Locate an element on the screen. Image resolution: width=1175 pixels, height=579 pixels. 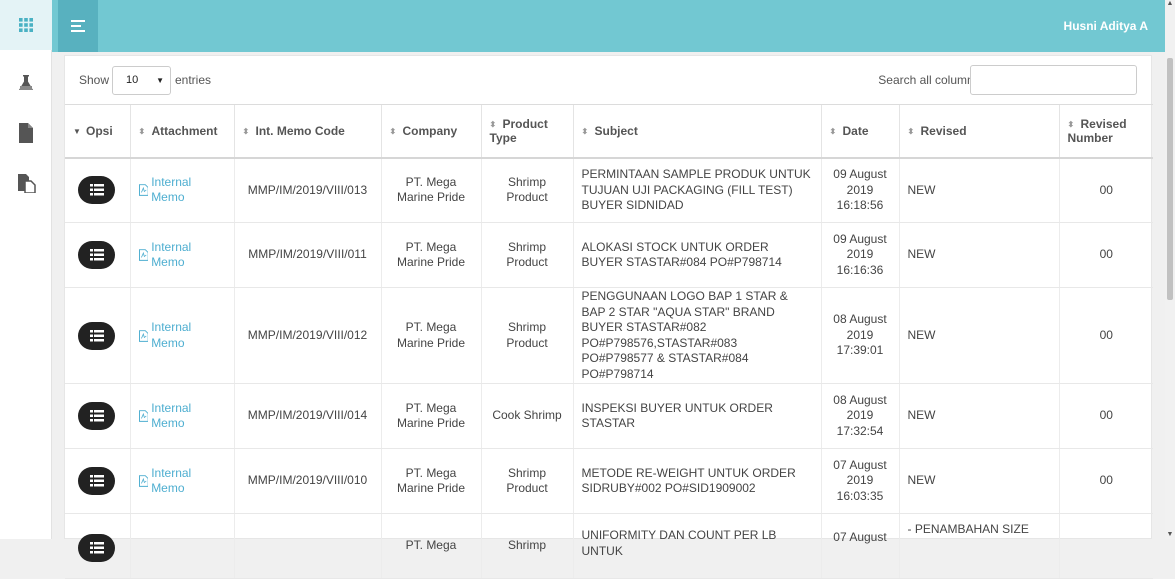
memo-code-cell: MMP/IM/2019/VIII/014 is located at coordinates (307, 416).